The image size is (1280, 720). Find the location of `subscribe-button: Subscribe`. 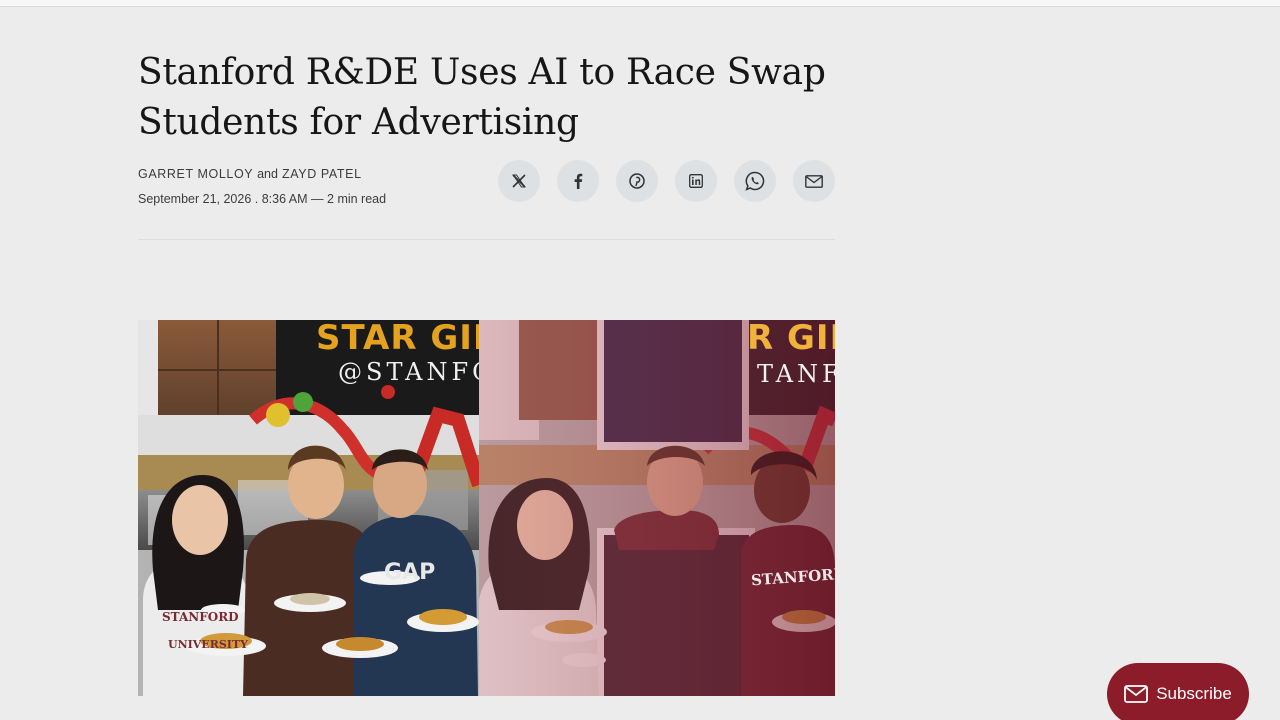

subscribe-button: Subscribe is located at coordinates (1178, 691).